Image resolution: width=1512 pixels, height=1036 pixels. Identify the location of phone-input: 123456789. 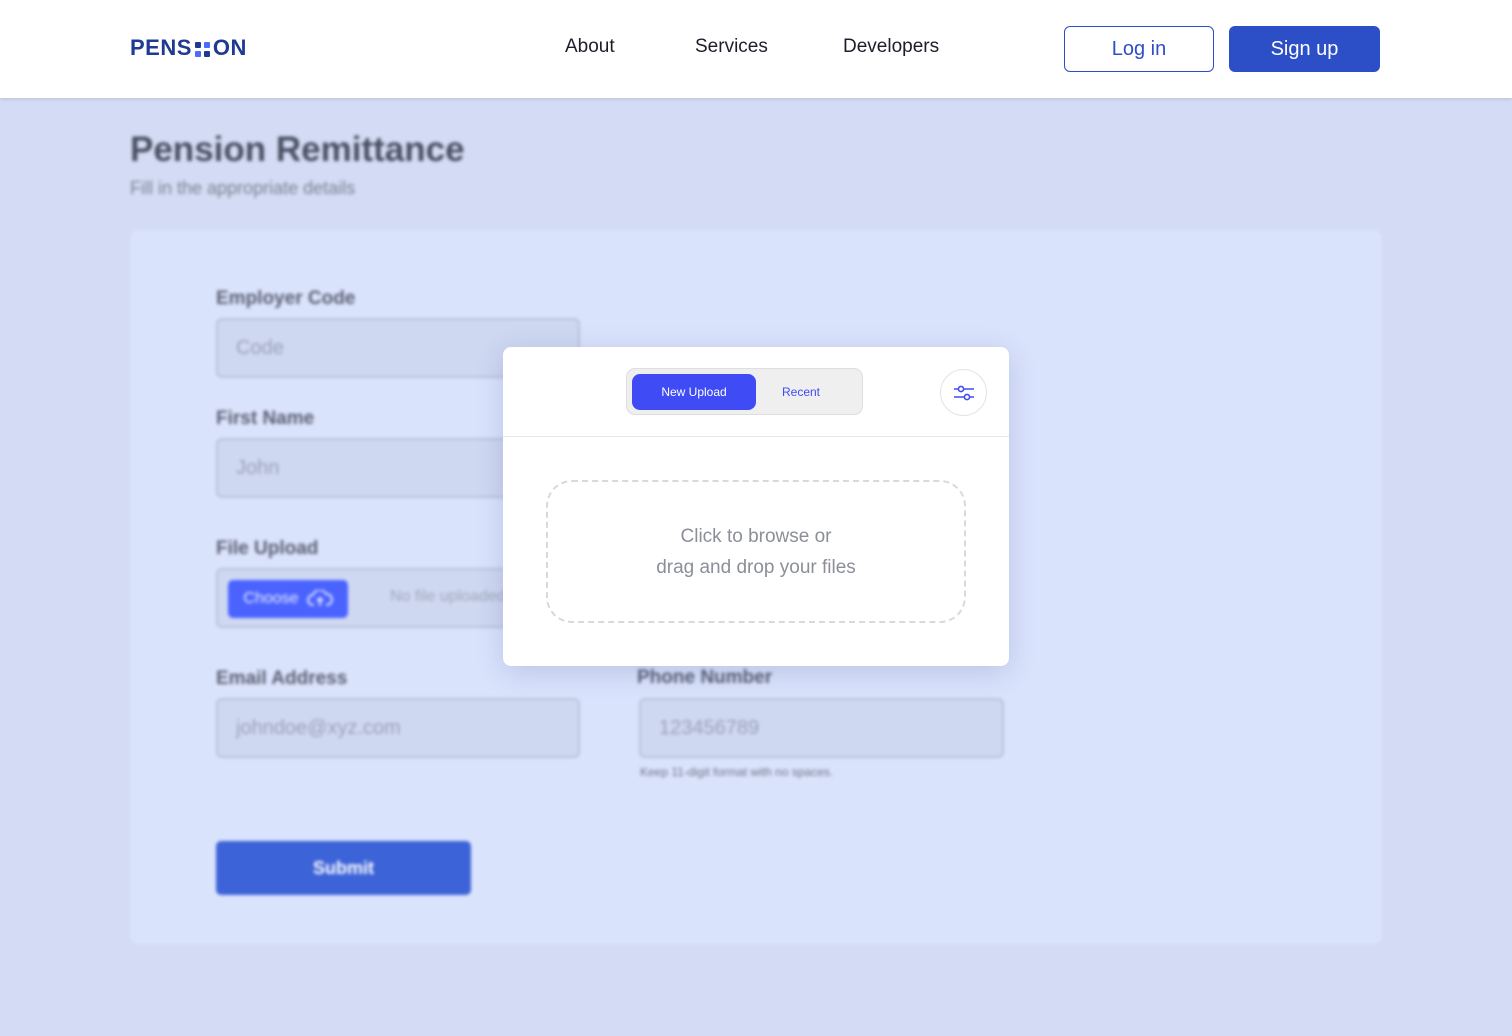
(821, 728).